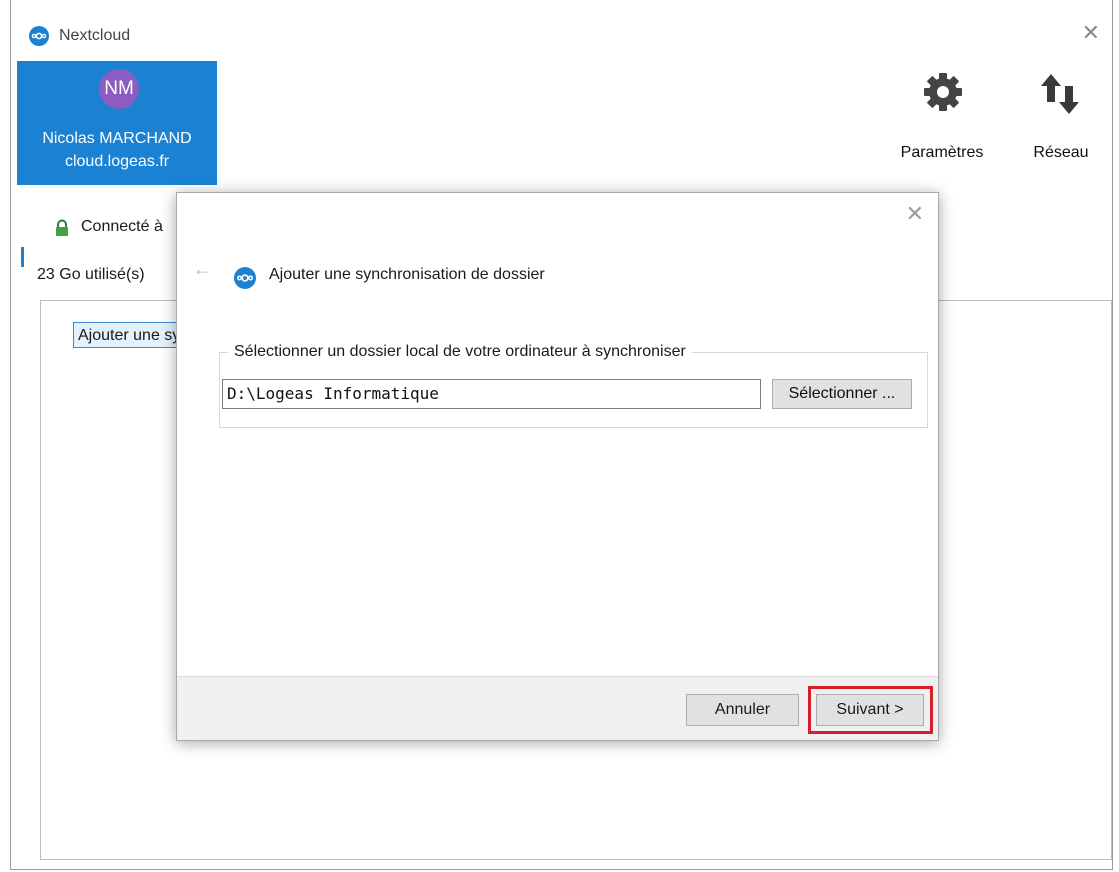 This screenshot has height=872, width=1119. I want to click on window-close-icon: ✕, so click(1091, 33).